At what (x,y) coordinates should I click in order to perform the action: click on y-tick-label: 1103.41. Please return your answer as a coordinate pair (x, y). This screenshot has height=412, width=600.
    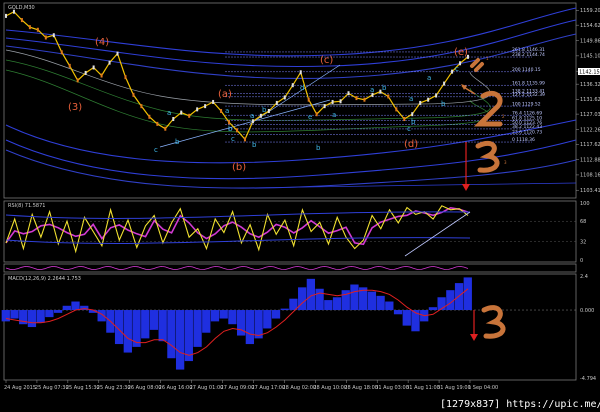
    Looking at the image, I should click on (590, 191).